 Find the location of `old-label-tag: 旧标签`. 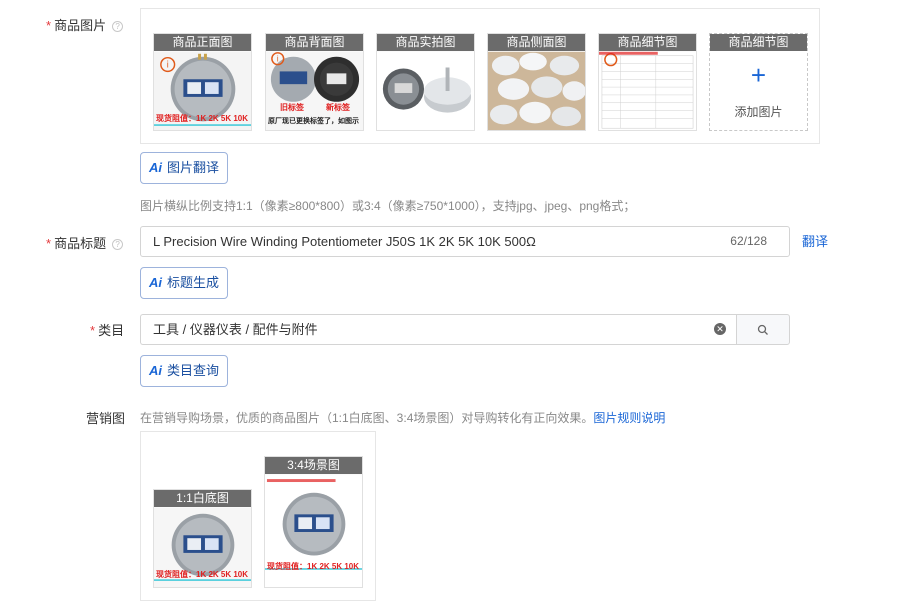

old-label-tag: 旧标签 is located at coordinates (292, 107).